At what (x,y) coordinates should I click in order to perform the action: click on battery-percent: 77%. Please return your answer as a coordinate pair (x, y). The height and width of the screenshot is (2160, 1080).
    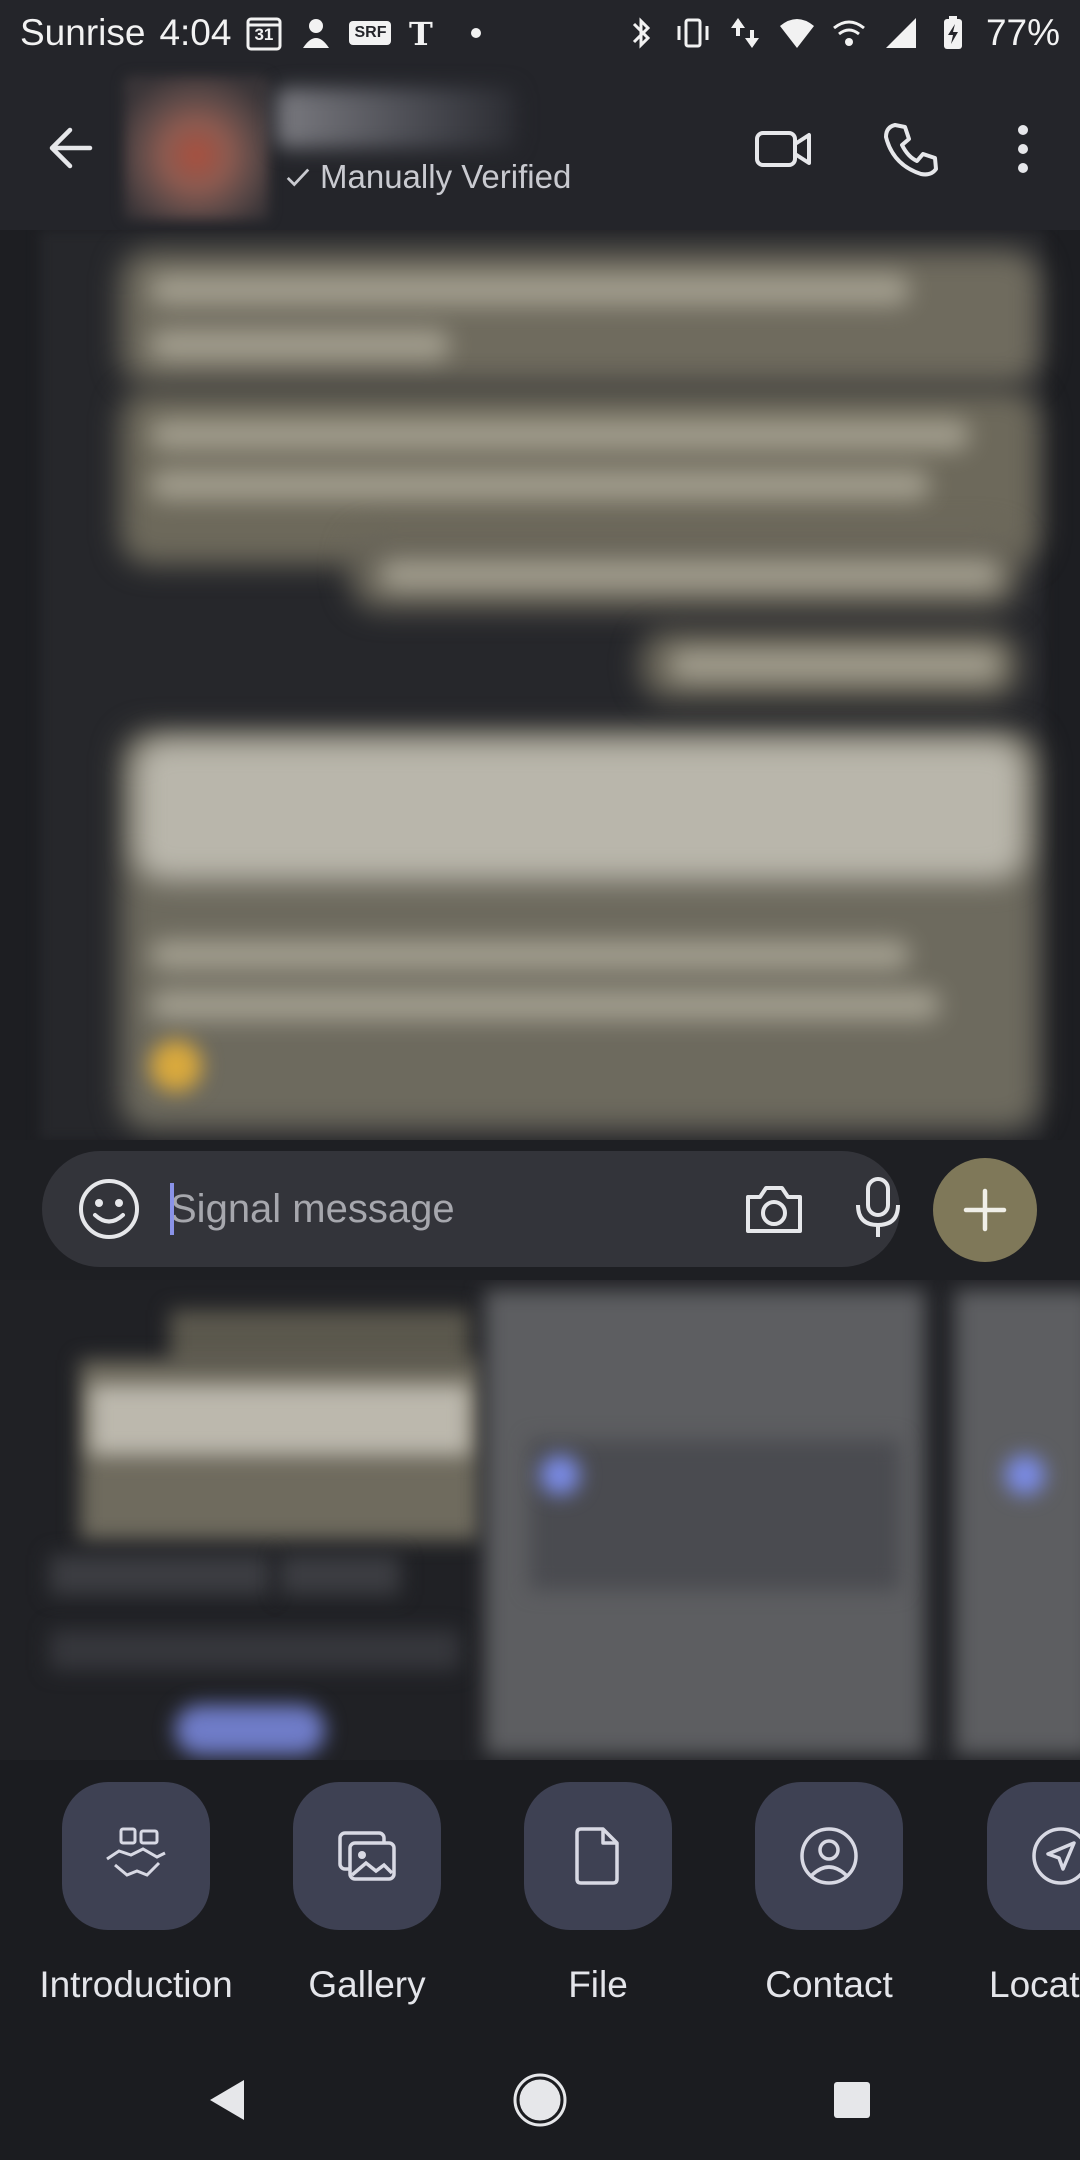
    Looking at the image, I should click on (1022, 32).